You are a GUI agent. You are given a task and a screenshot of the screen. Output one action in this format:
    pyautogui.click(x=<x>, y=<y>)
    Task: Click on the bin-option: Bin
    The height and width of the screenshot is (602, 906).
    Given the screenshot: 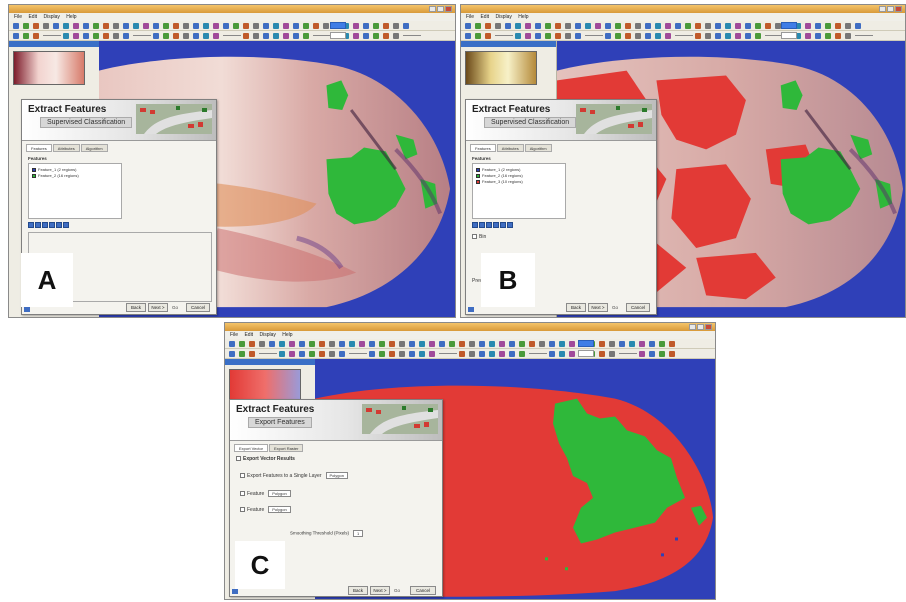 What is the action you would take?
    pyautogui.click(x=479, y=237)
    